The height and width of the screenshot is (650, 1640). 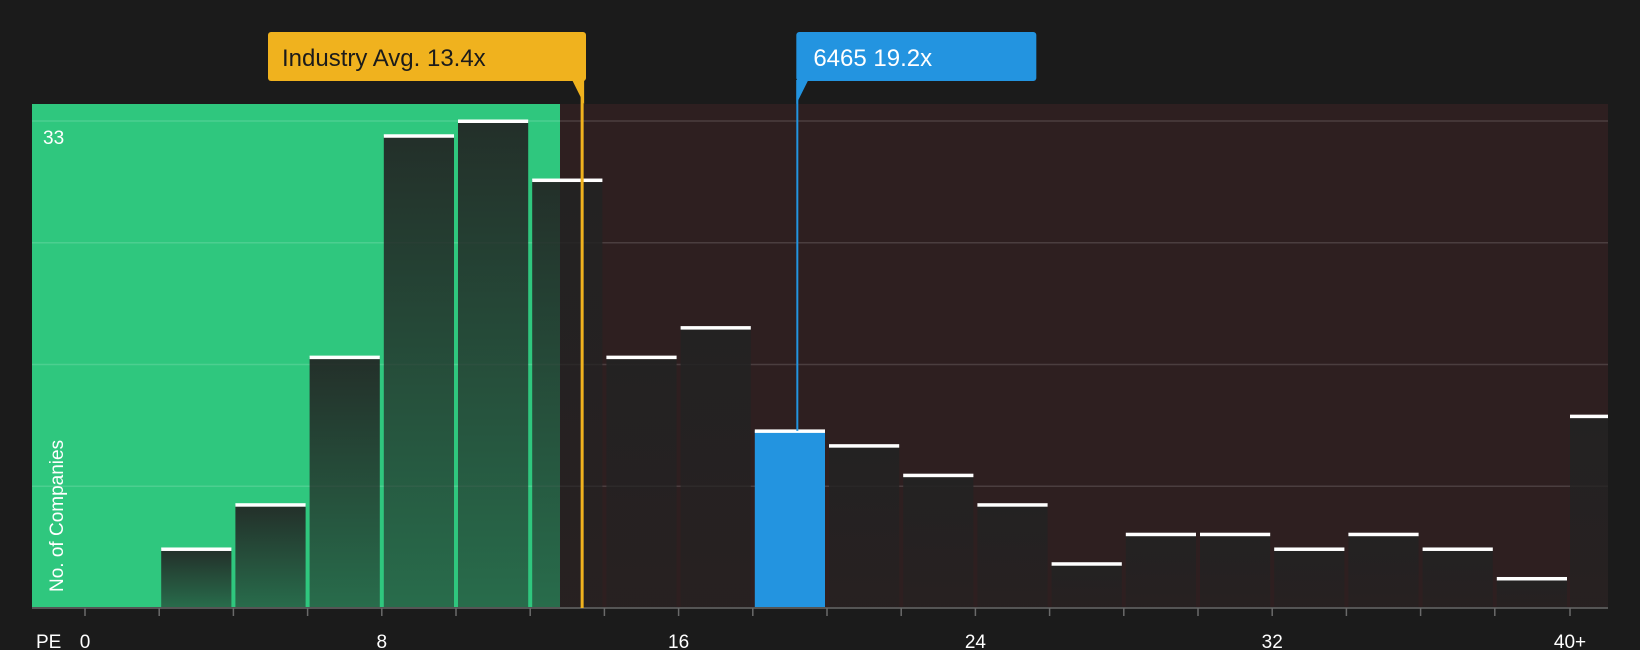 I want to click on x-tick-label: 8, so click(x=382, y=641).